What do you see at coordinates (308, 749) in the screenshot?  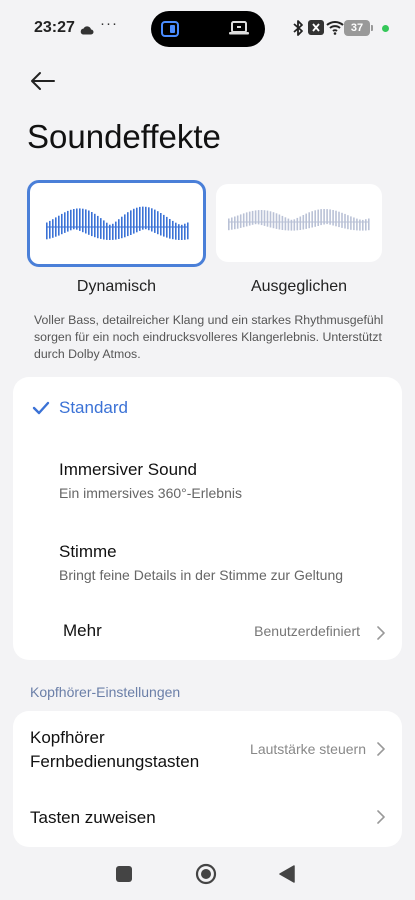 I see `remote-buttons-value: Lautstärke steuern` at bounding box center [308, 749].